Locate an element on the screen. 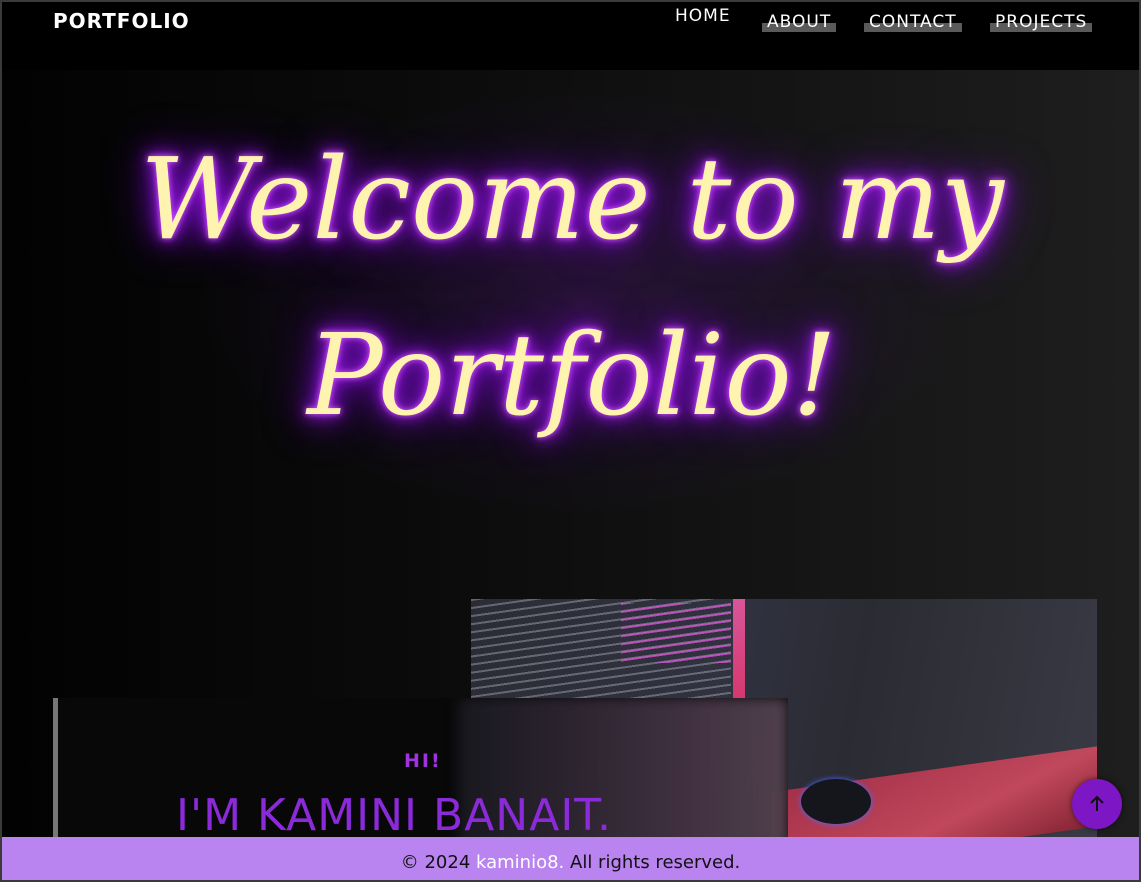  greeting-label: HI! is located at coordinates (423, 761).